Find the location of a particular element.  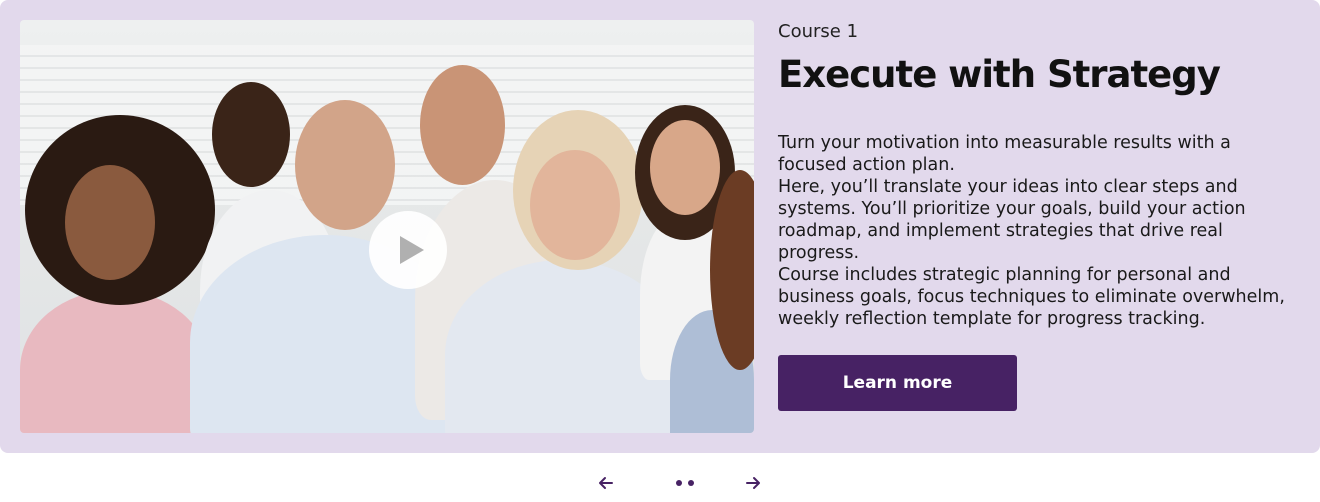

course-number: Course 1 is located at coordinates (818, 31).